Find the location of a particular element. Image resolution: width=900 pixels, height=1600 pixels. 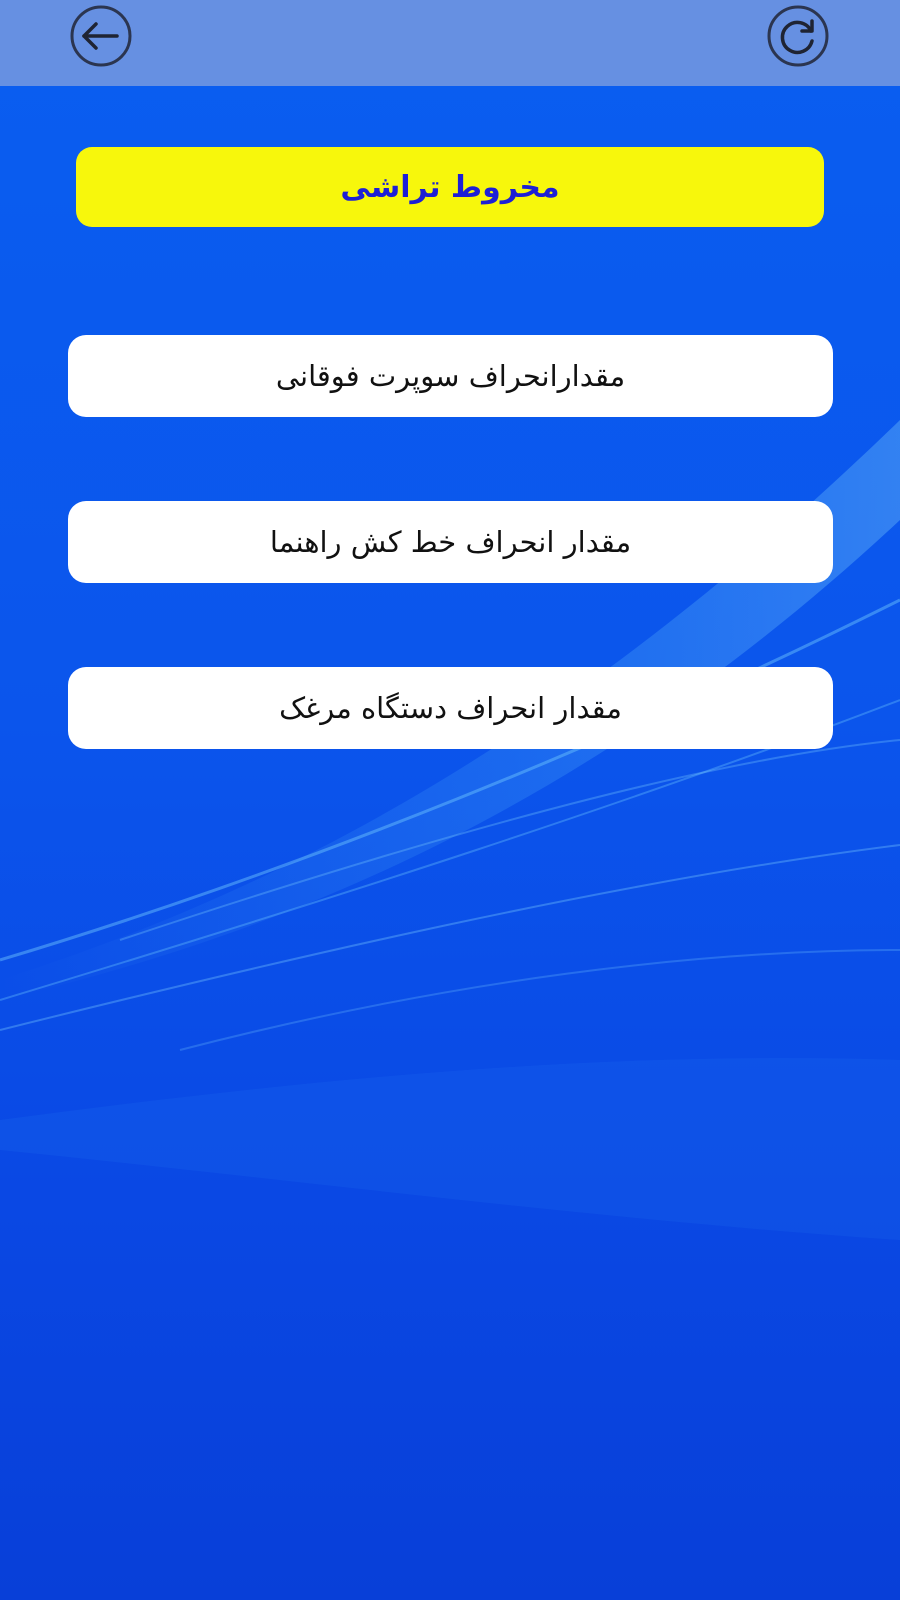

taper-guide-ruler-deviation-button: مقدار انحراف خط کش راهنما is located at coordinates (450, 542).